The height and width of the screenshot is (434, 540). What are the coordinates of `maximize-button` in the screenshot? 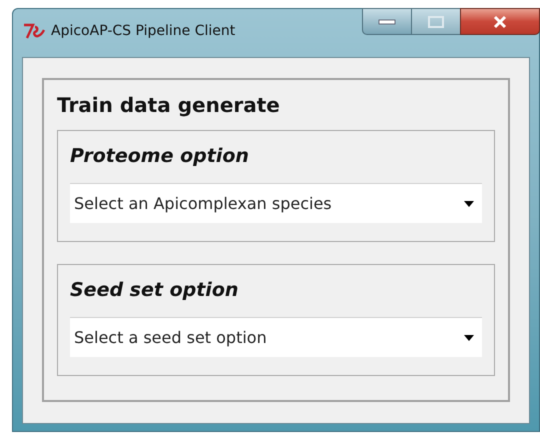 It's located at (436, 21).